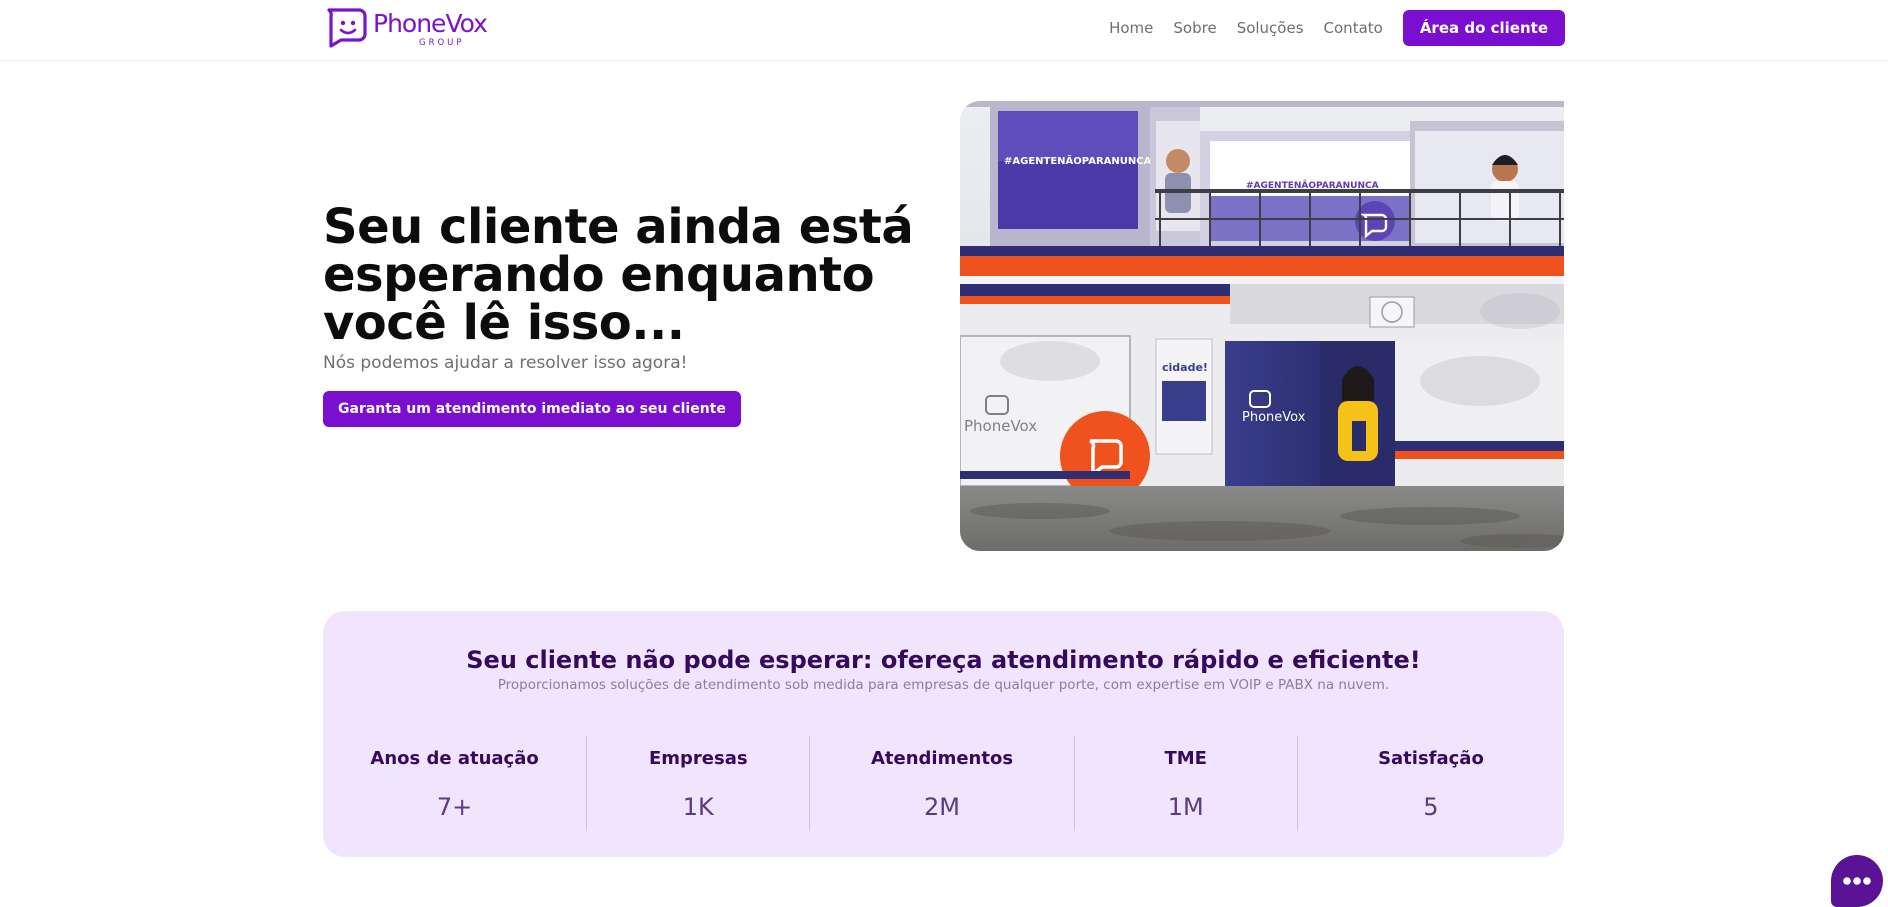 The image size is (1888, 907). I want to click on stat-label: Satisfação, so click(1431, 758).